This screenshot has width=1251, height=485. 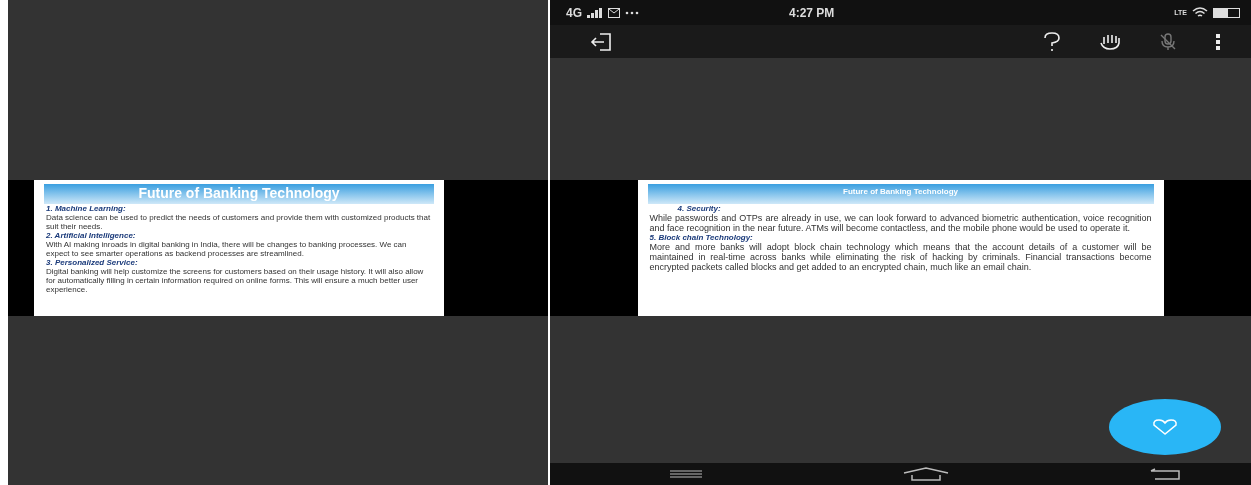 I want to click on slide-heading: 5. Block chain Technology:, so click(x=701, y=237).